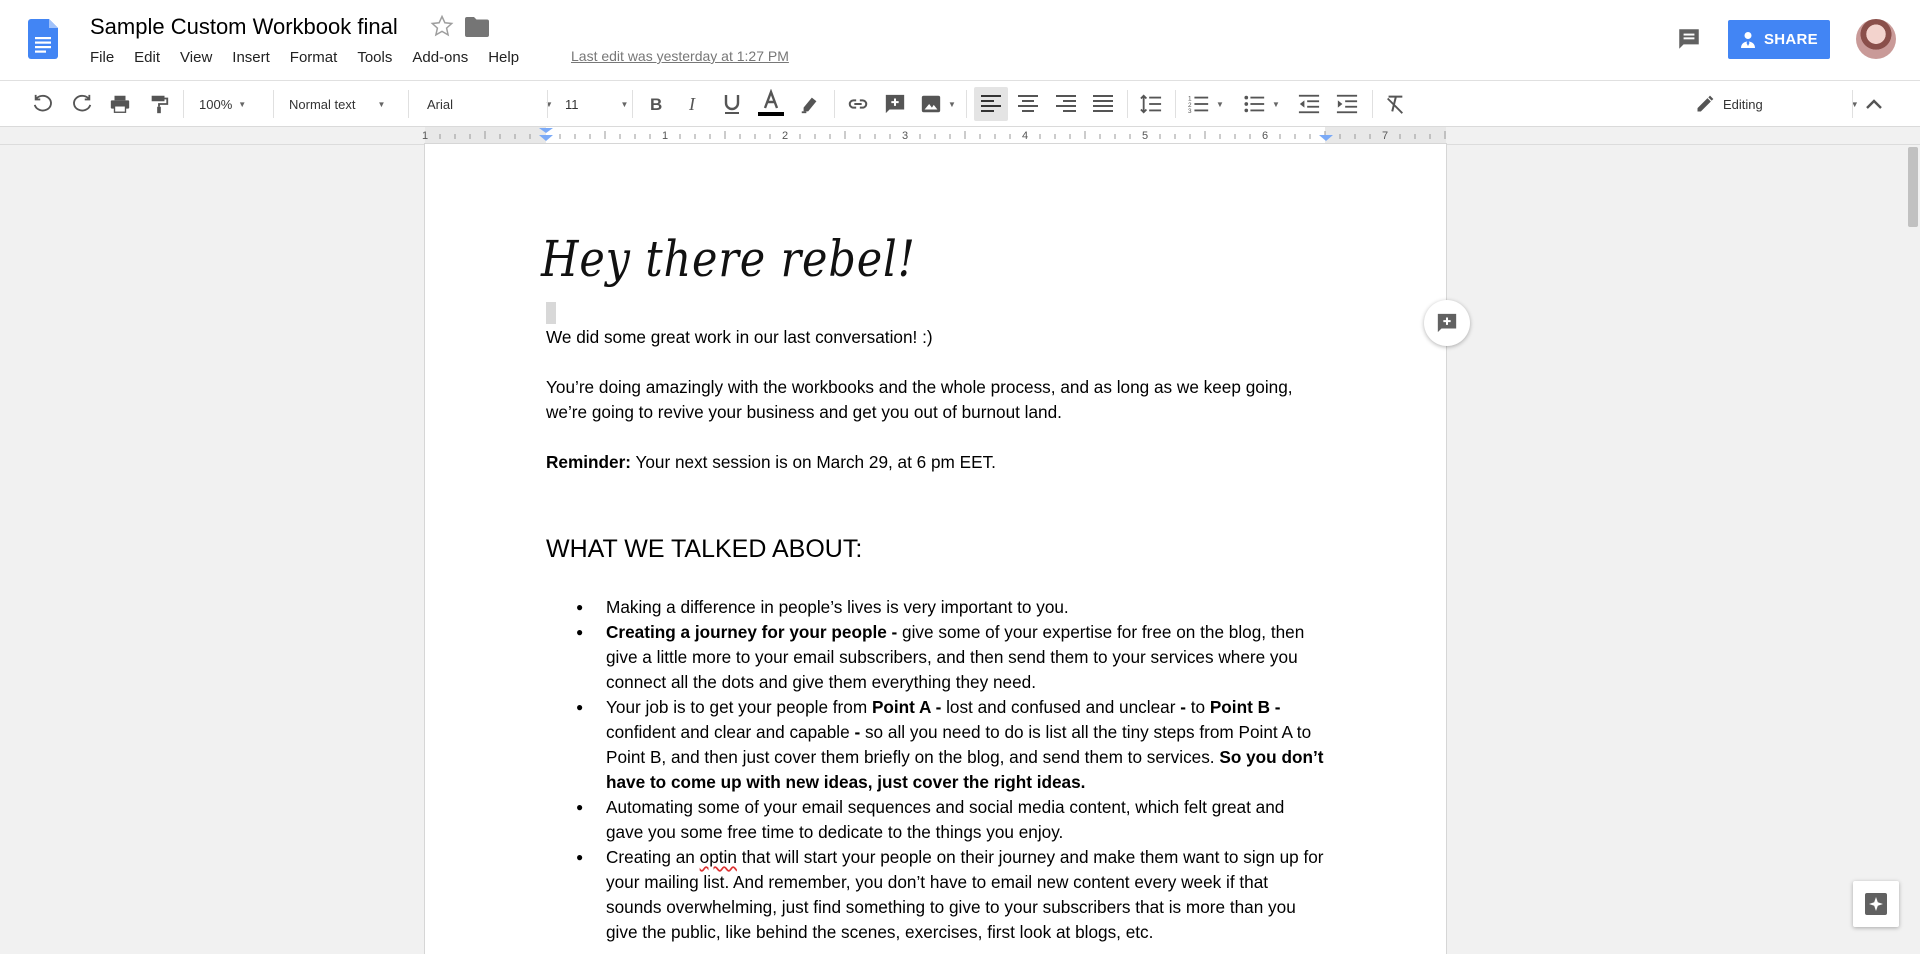 Image resolution: width=1920 pixels, height=954 pixels. I want to click on font-size-dropdown: 11 ▼, so click(596, 104).